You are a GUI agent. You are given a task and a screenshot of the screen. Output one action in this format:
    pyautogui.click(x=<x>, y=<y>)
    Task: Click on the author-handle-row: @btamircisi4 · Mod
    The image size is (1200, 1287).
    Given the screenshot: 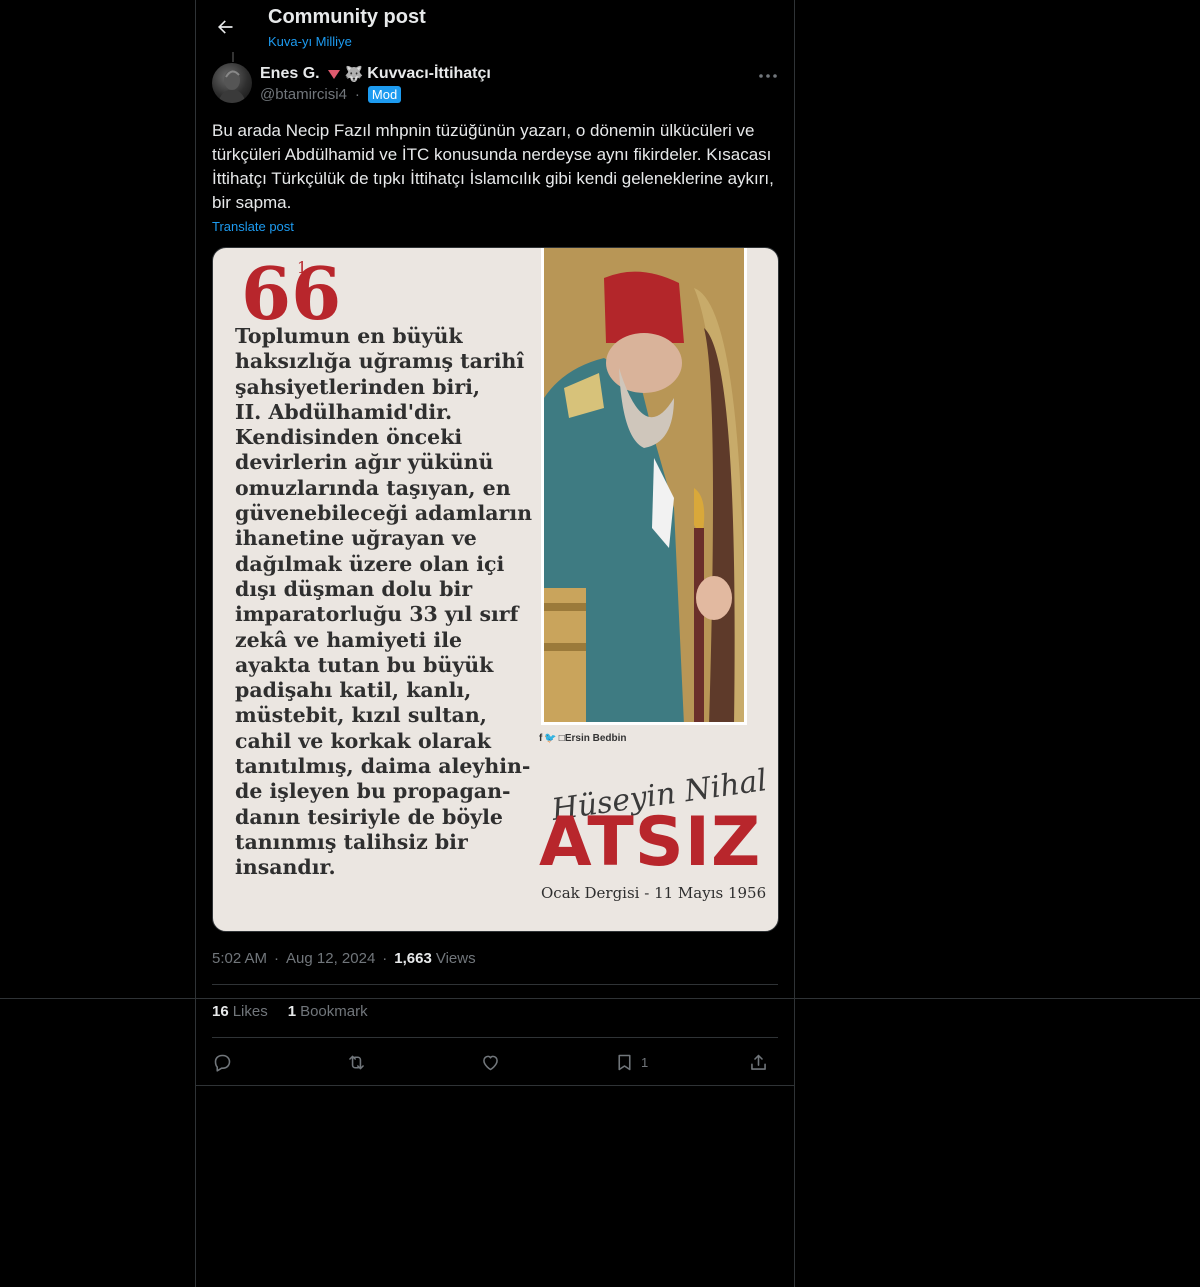 What is the action you would take?
    pyautogui.click(x=331, y=94)
    